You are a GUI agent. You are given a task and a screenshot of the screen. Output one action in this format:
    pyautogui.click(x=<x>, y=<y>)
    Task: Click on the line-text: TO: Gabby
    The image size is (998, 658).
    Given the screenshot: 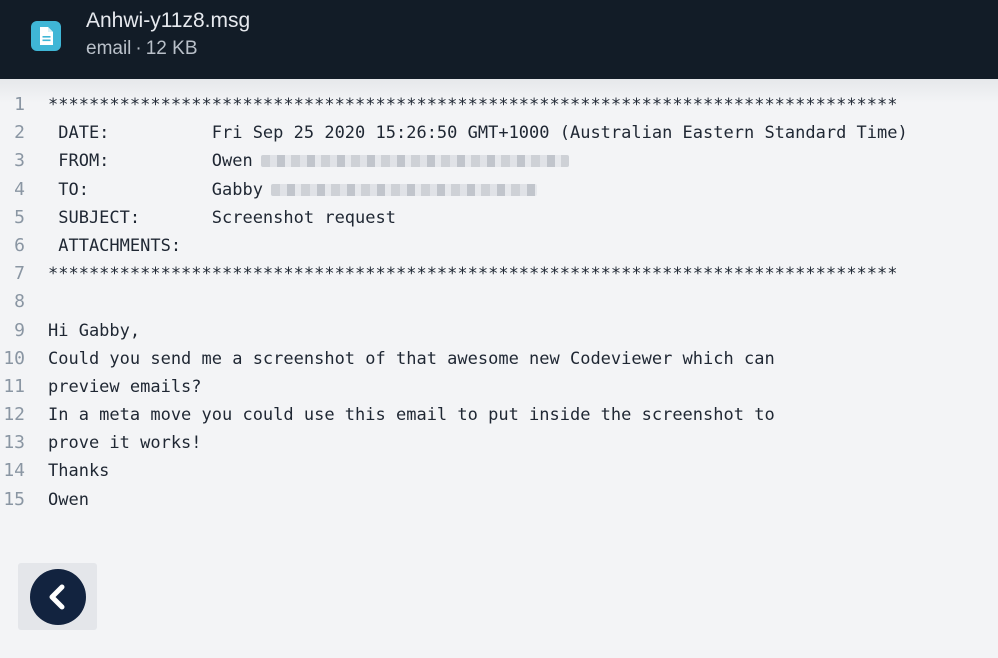 What is the action you would take?
    pyautogui.click(x=292, y=190)
    